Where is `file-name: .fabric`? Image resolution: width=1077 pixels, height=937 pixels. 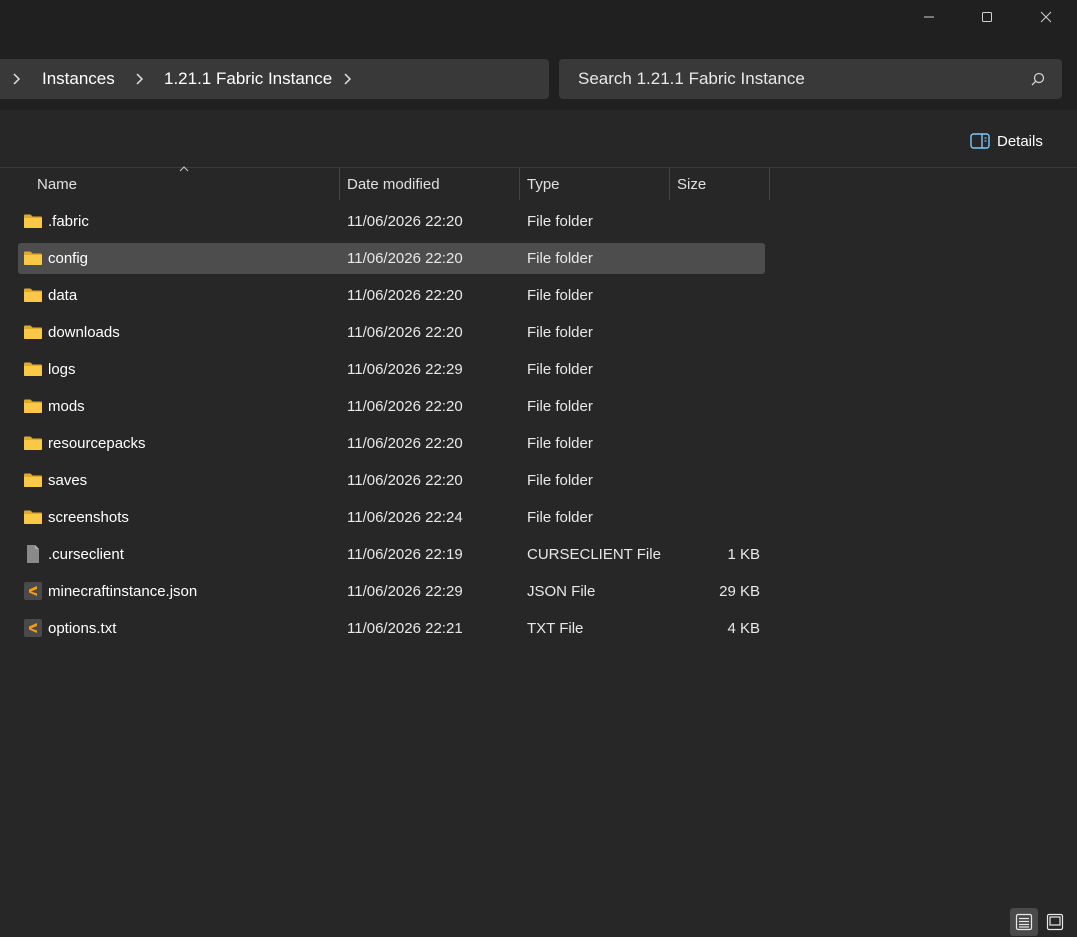
file-name: .fabric is located at coordinates (68, 221).